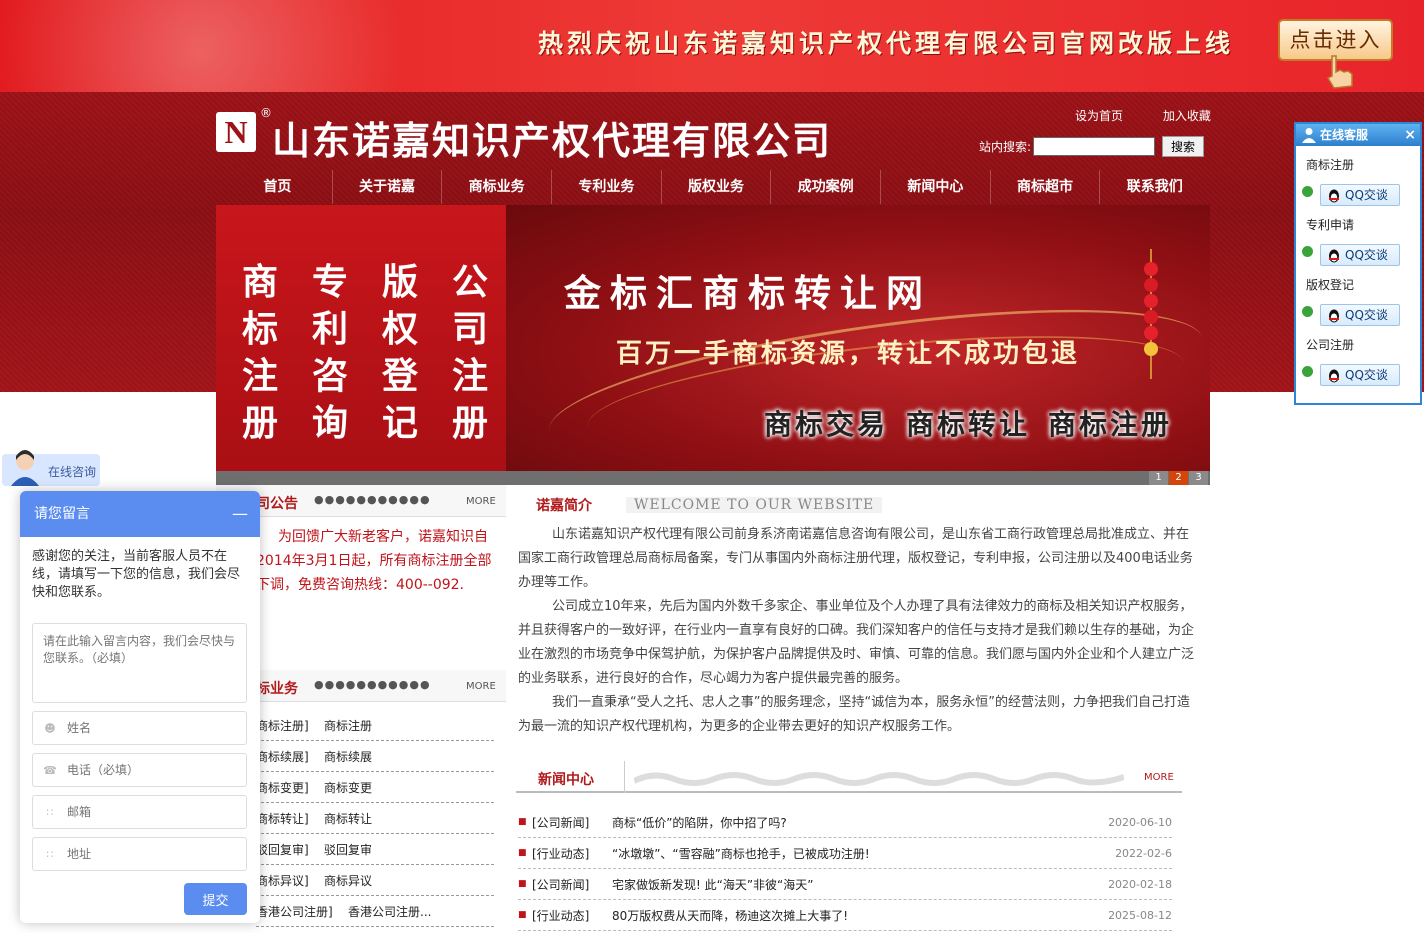 The image size is (1424, 933). What do you see at coordinates (713, 478) in the screenshot?
I see `banner-footer-bar` at bounding box center [713, 478].